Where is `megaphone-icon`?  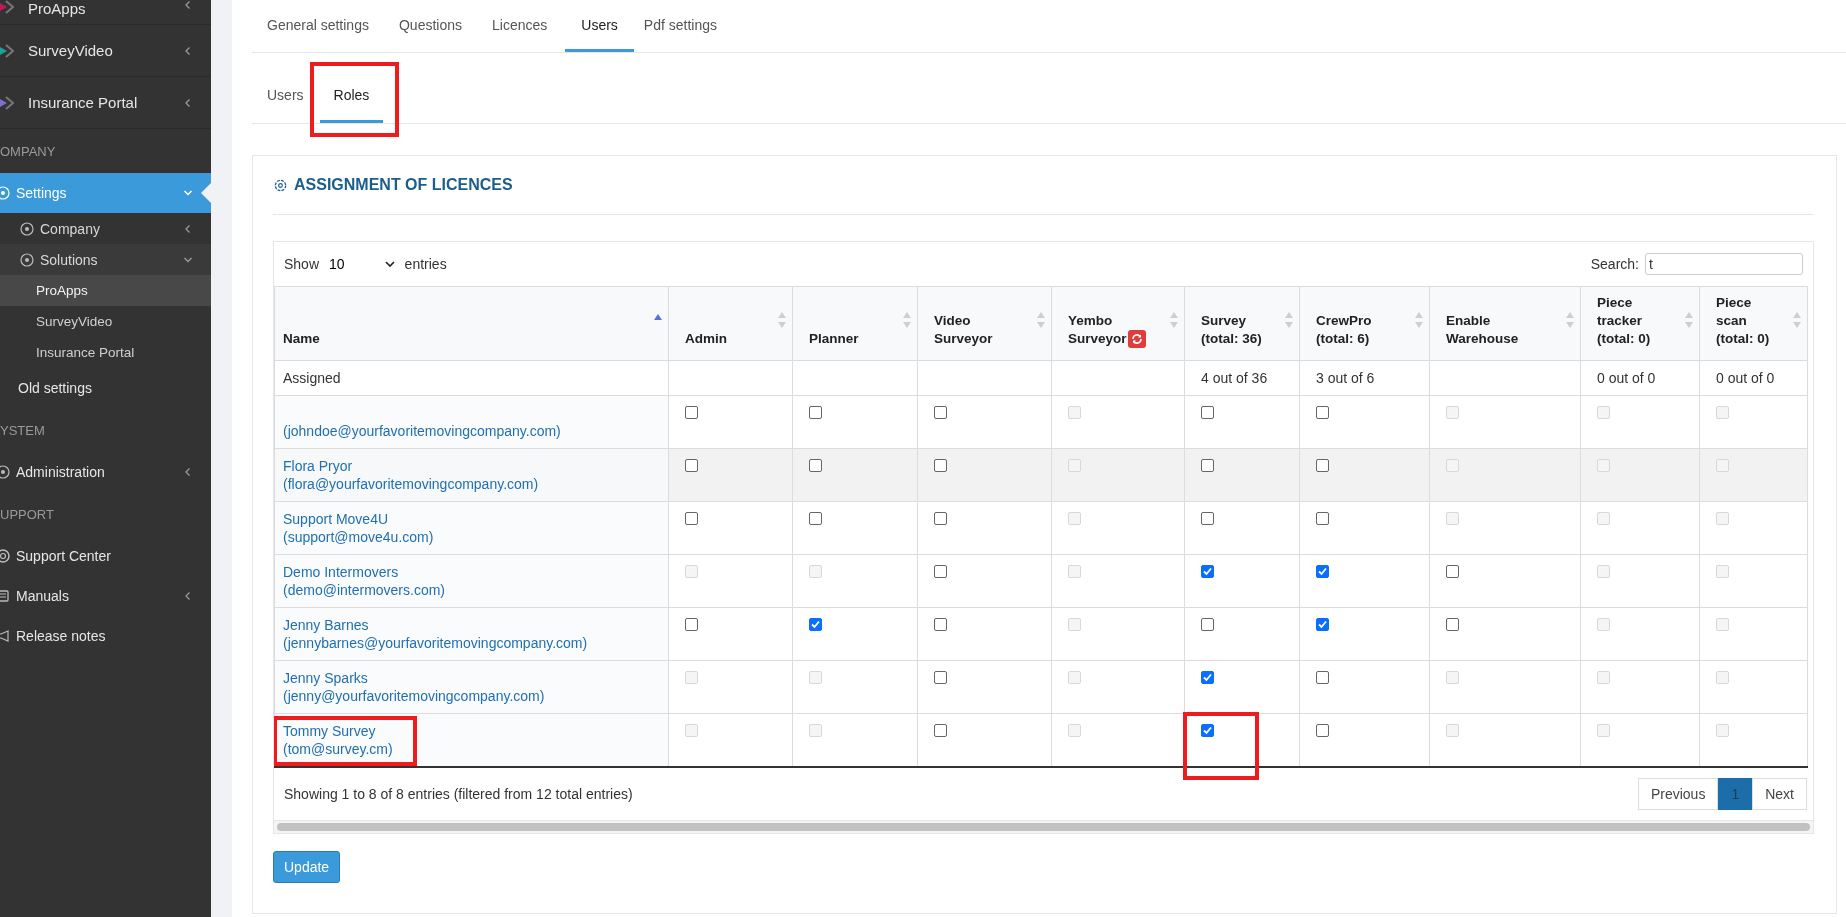 megaphone-icon is located at coordinates (5, 636).